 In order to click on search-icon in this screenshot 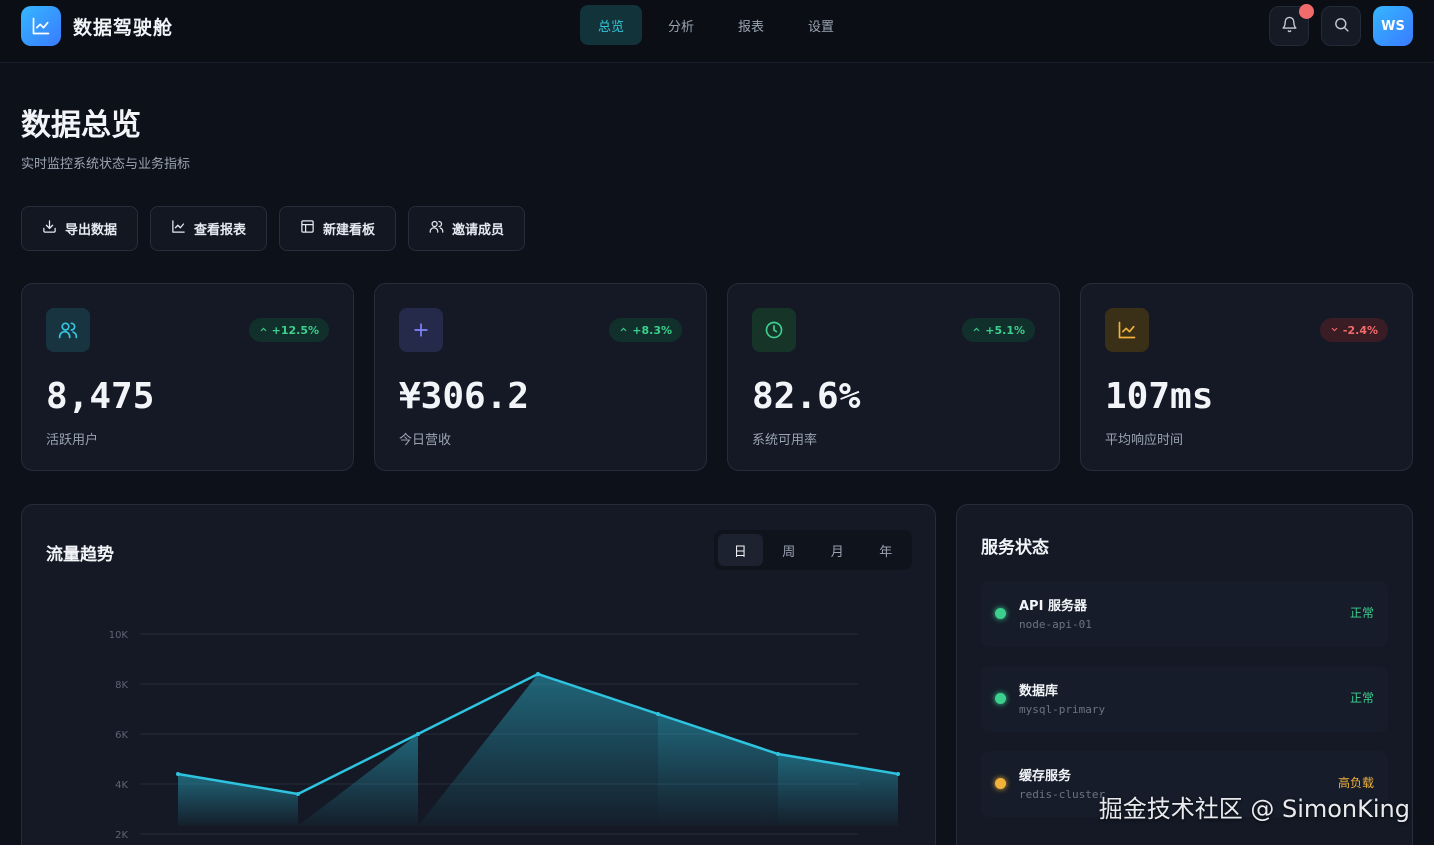, I will do `click(1341, 26)`.